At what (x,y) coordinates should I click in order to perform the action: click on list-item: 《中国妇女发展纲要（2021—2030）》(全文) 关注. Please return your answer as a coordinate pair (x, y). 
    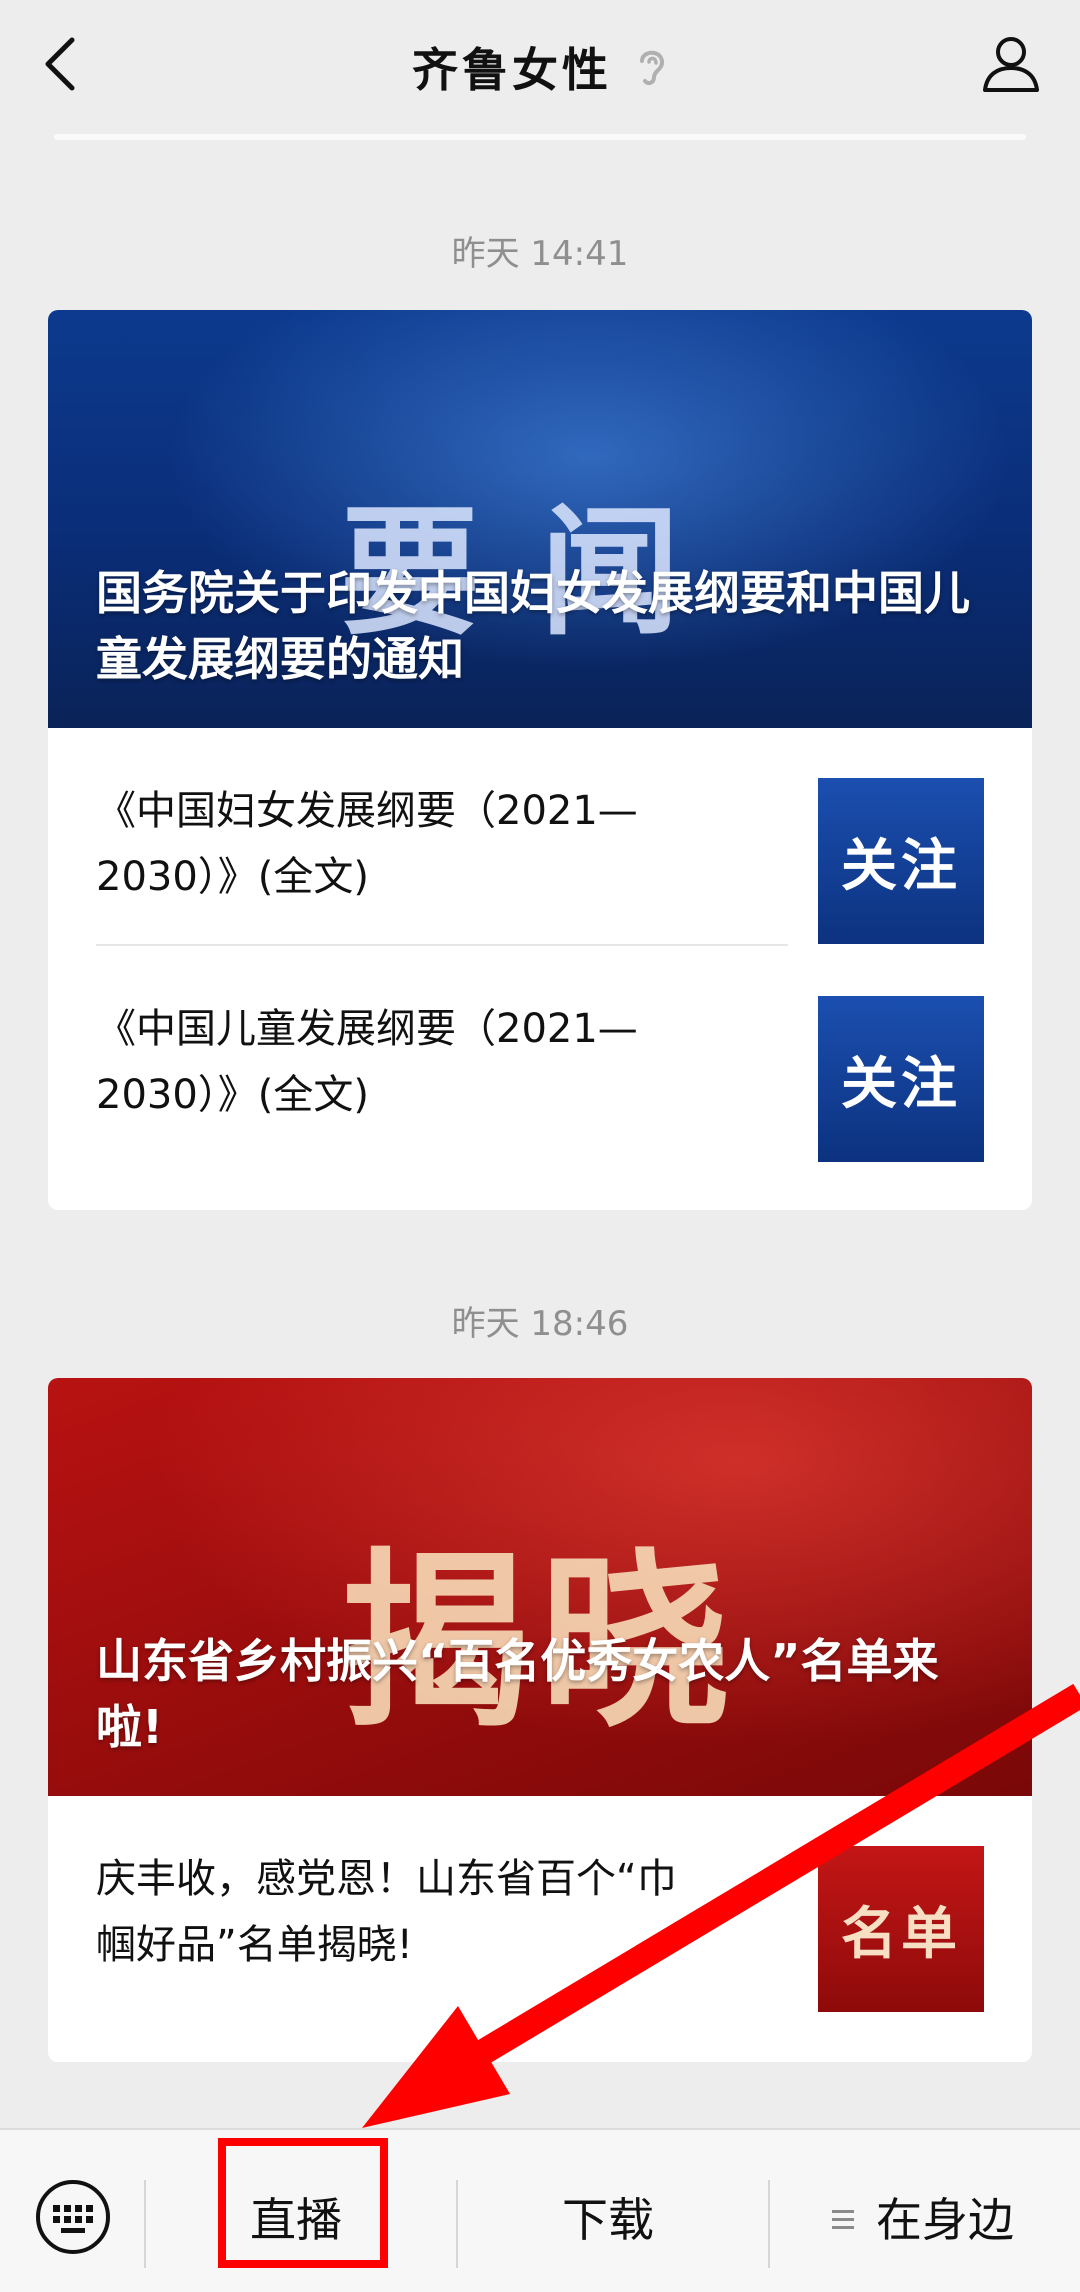
    Looking at the image, I should click on (540, 837).